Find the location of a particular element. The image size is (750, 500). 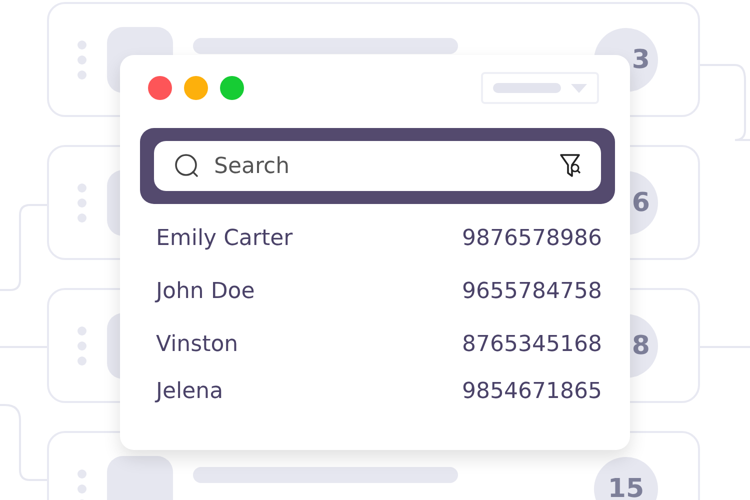

search-bar: Search is located at coordinates (377, 166).